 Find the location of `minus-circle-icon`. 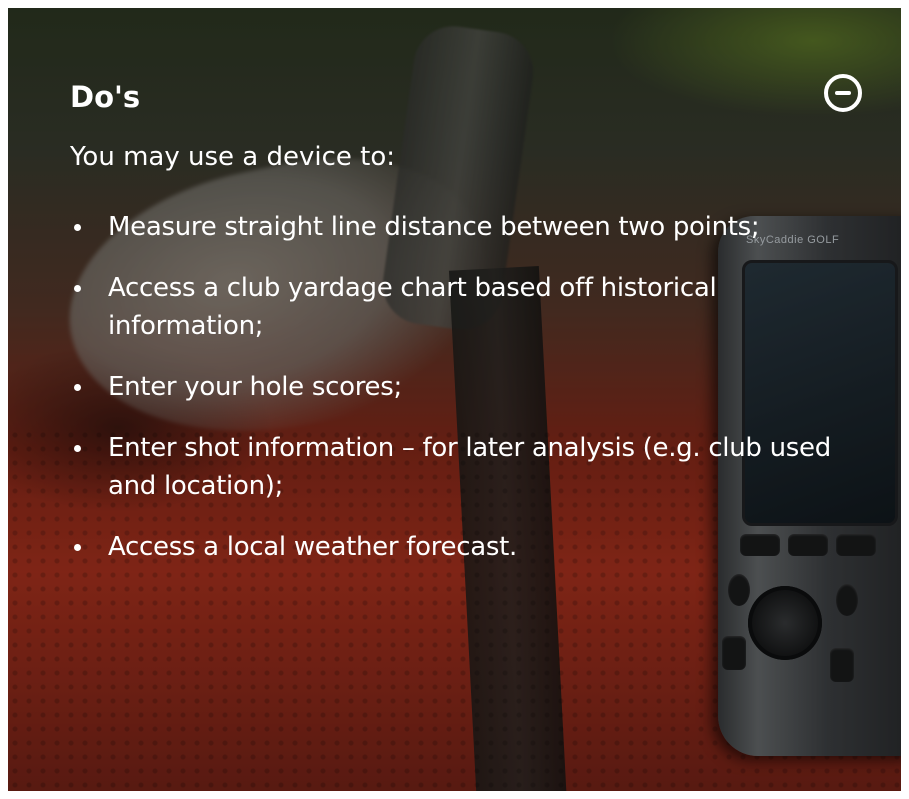

minus-circle-icon is located at coordinates (843, 93).